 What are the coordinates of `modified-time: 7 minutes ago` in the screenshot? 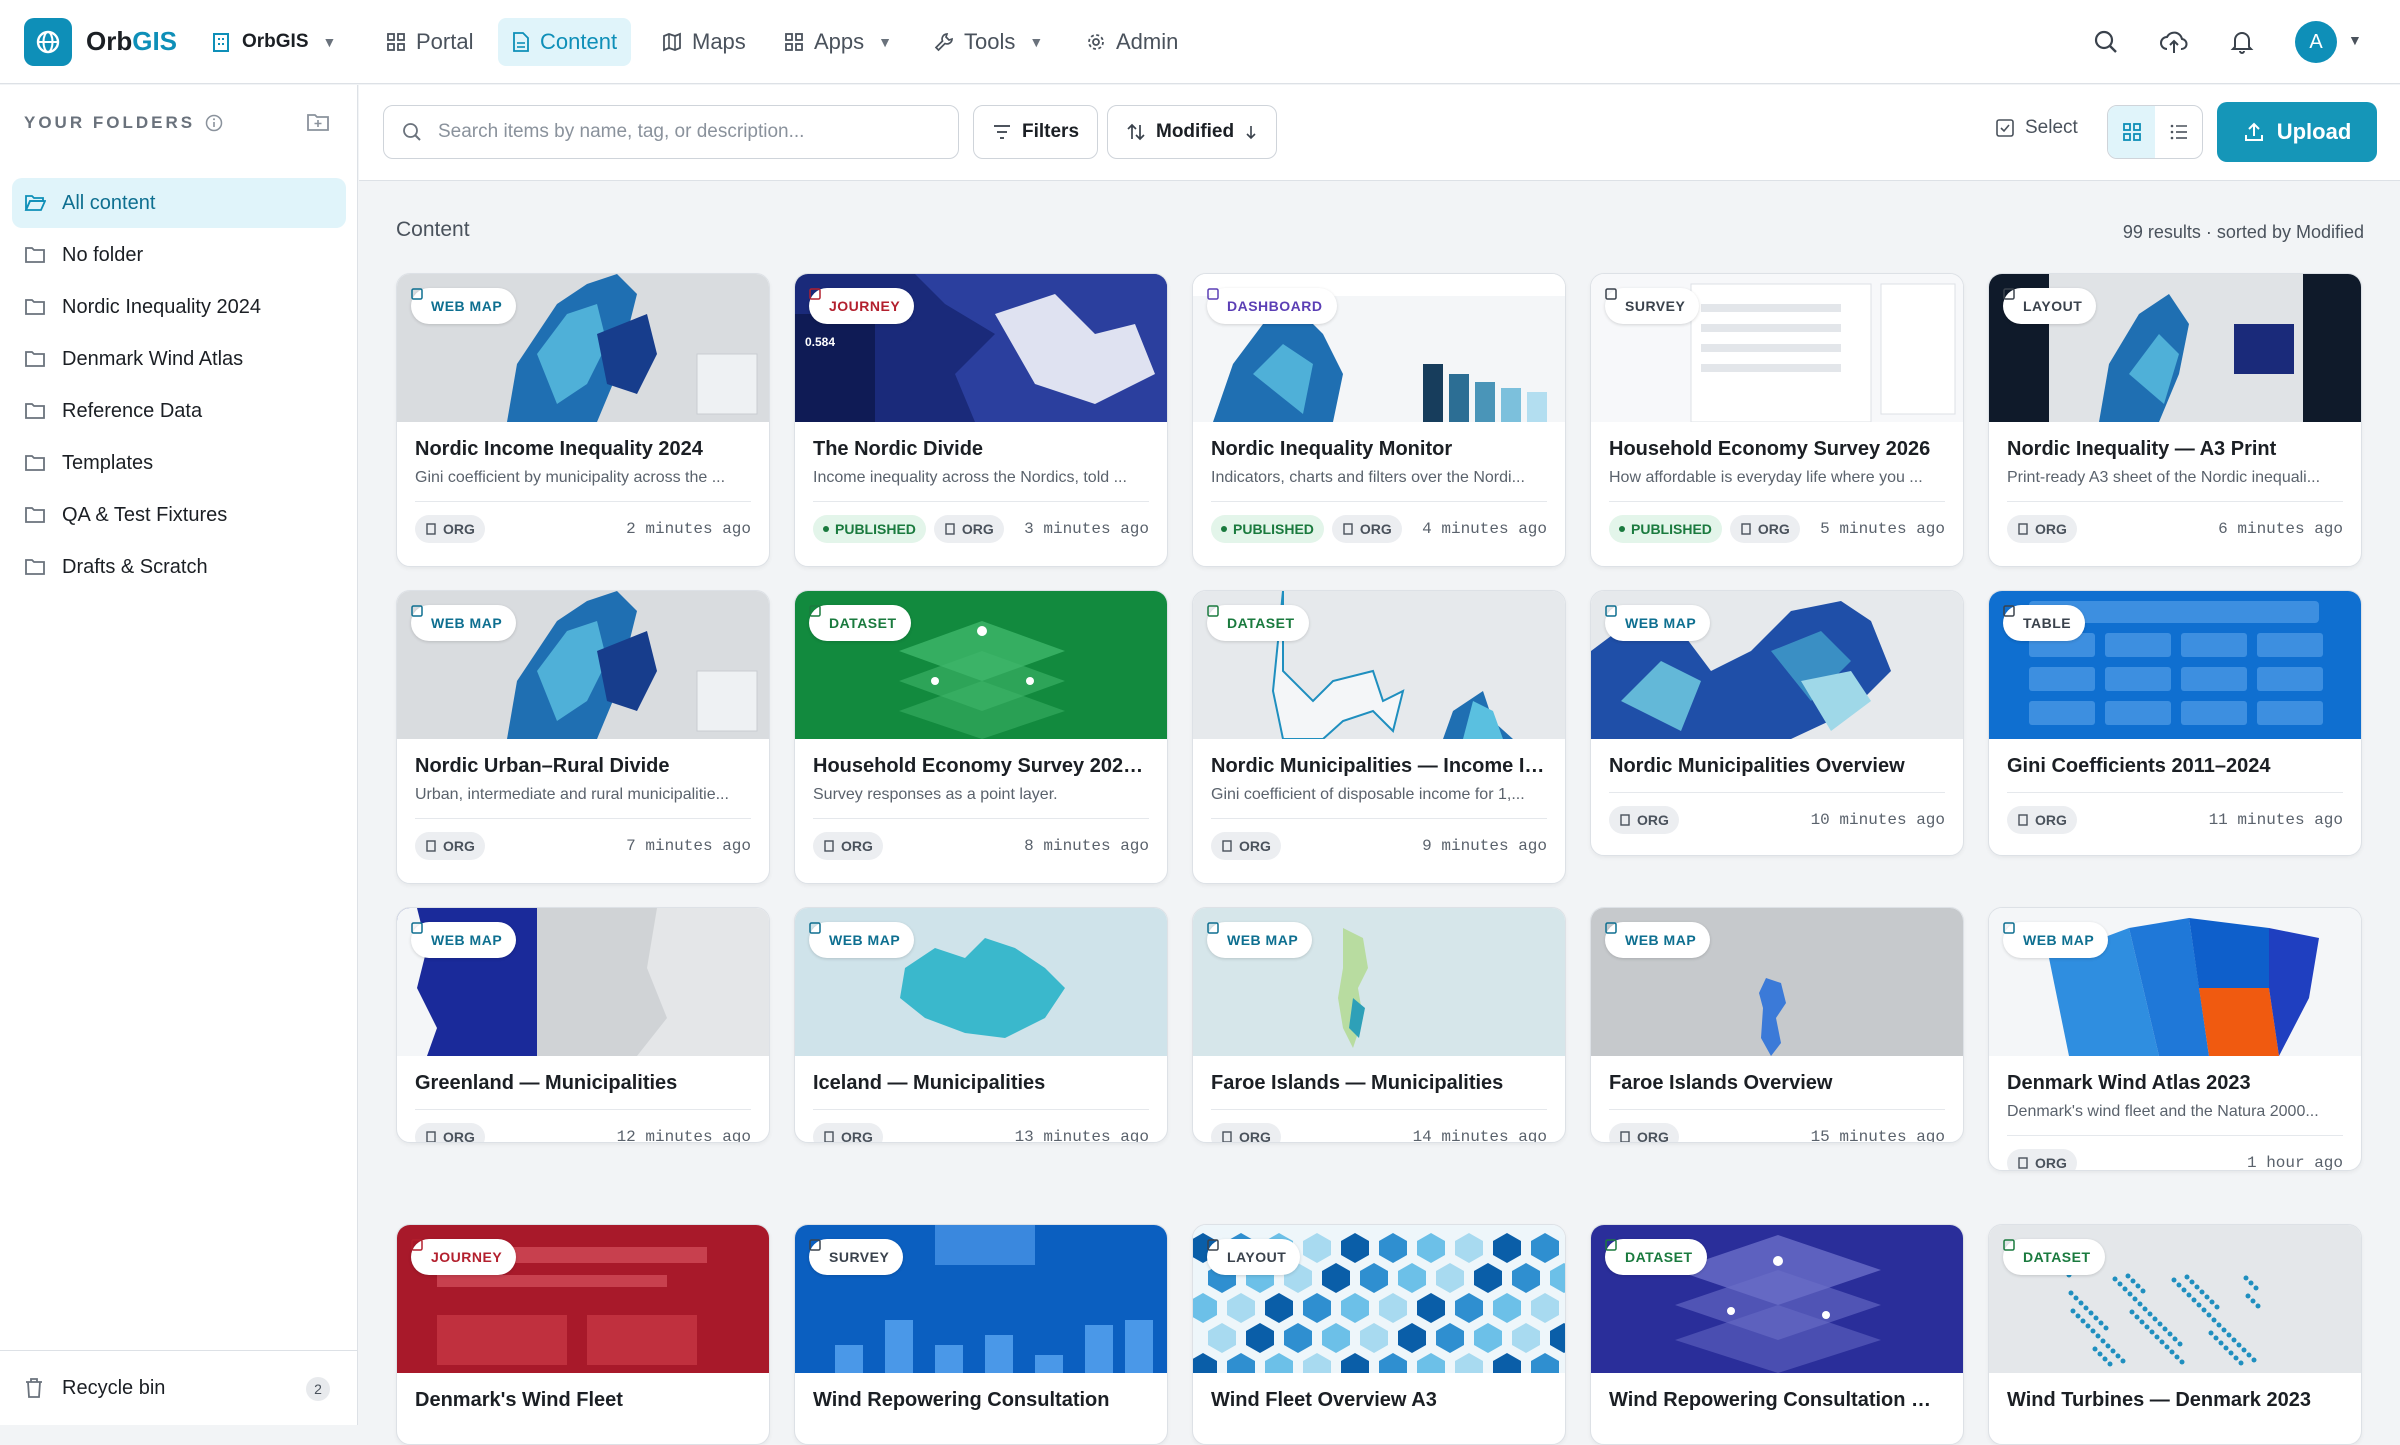 It's located at (688, 845).